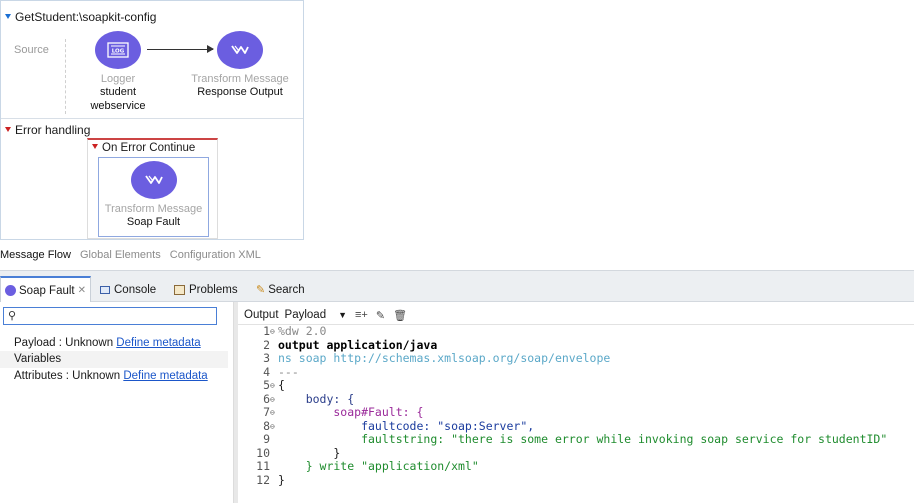  I want to click on metadata-row-attributes: Attributes : Unknown Define metadata, so click(114, 376).